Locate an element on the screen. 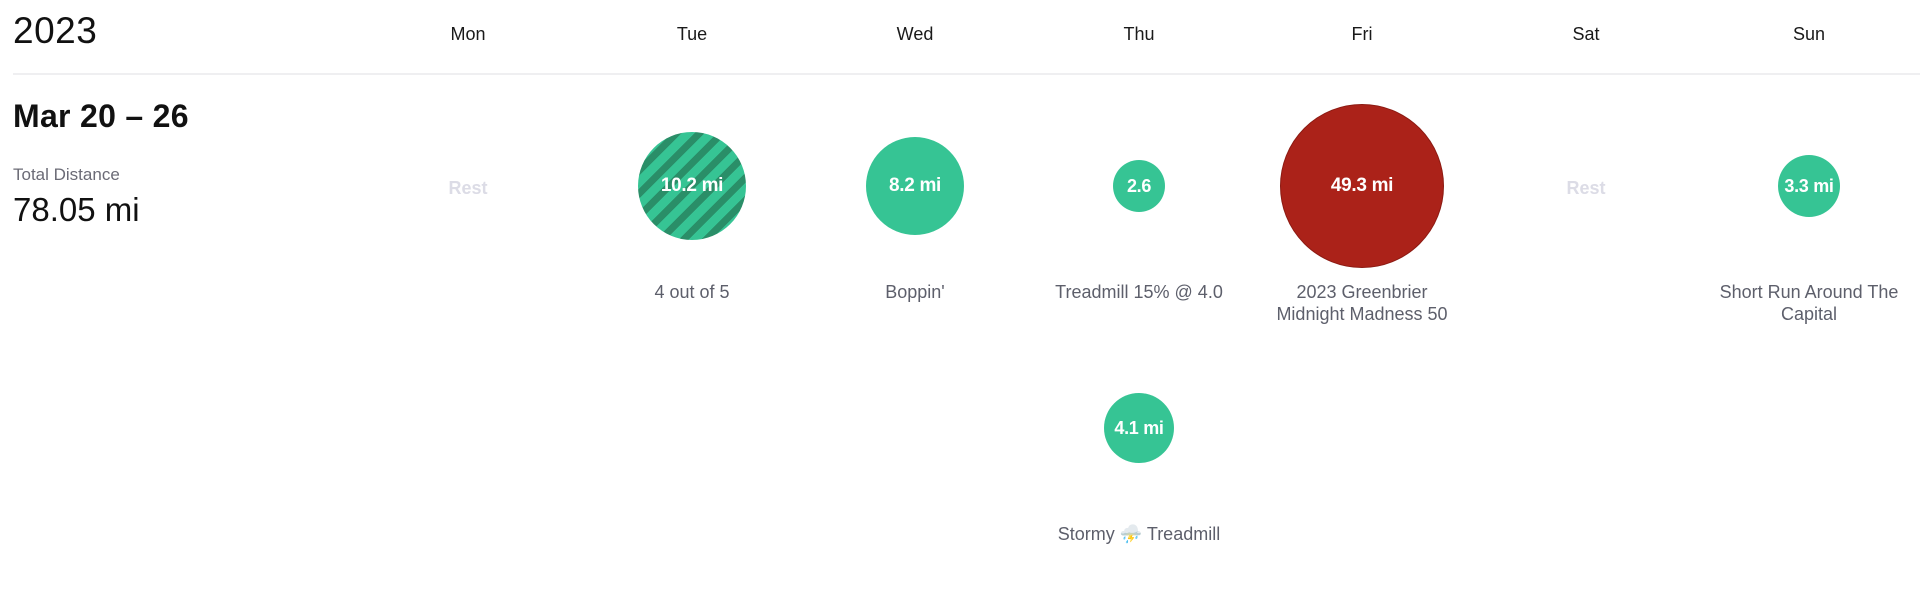  activity-distance: 2.6 is located at coordinates (1139, 185).